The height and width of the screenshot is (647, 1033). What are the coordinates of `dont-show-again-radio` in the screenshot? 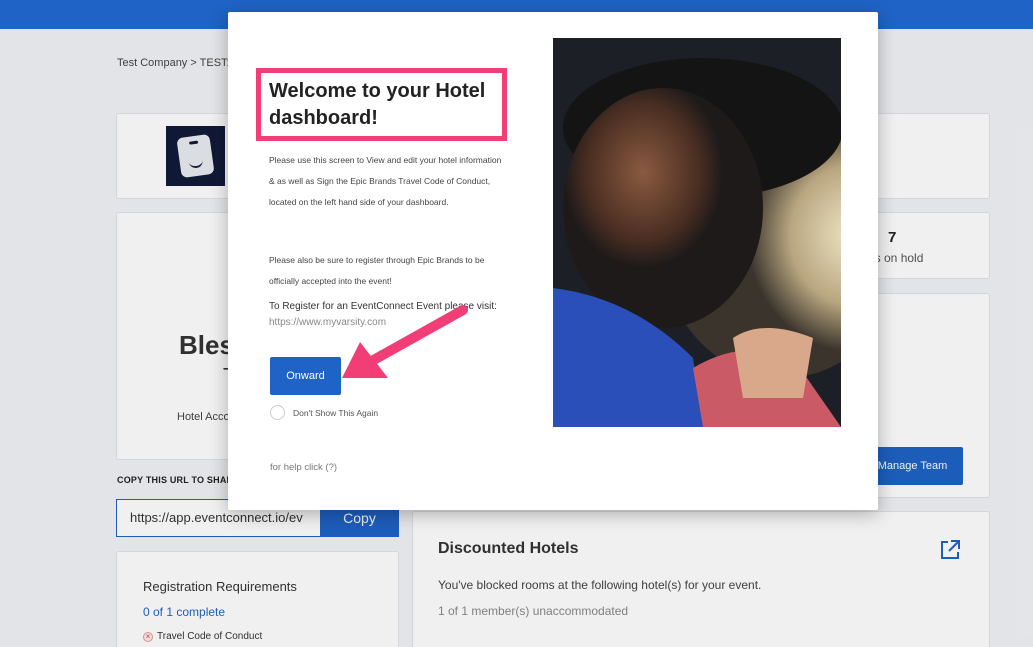 It's located at (277, 412).